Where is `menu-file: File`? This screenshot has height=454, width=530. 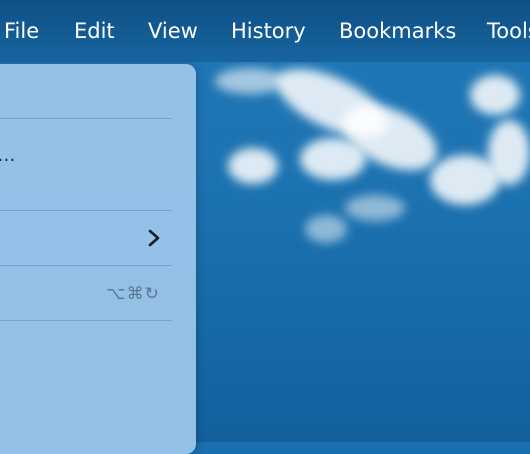
menu-file: File is located at coordinates (21, 31).